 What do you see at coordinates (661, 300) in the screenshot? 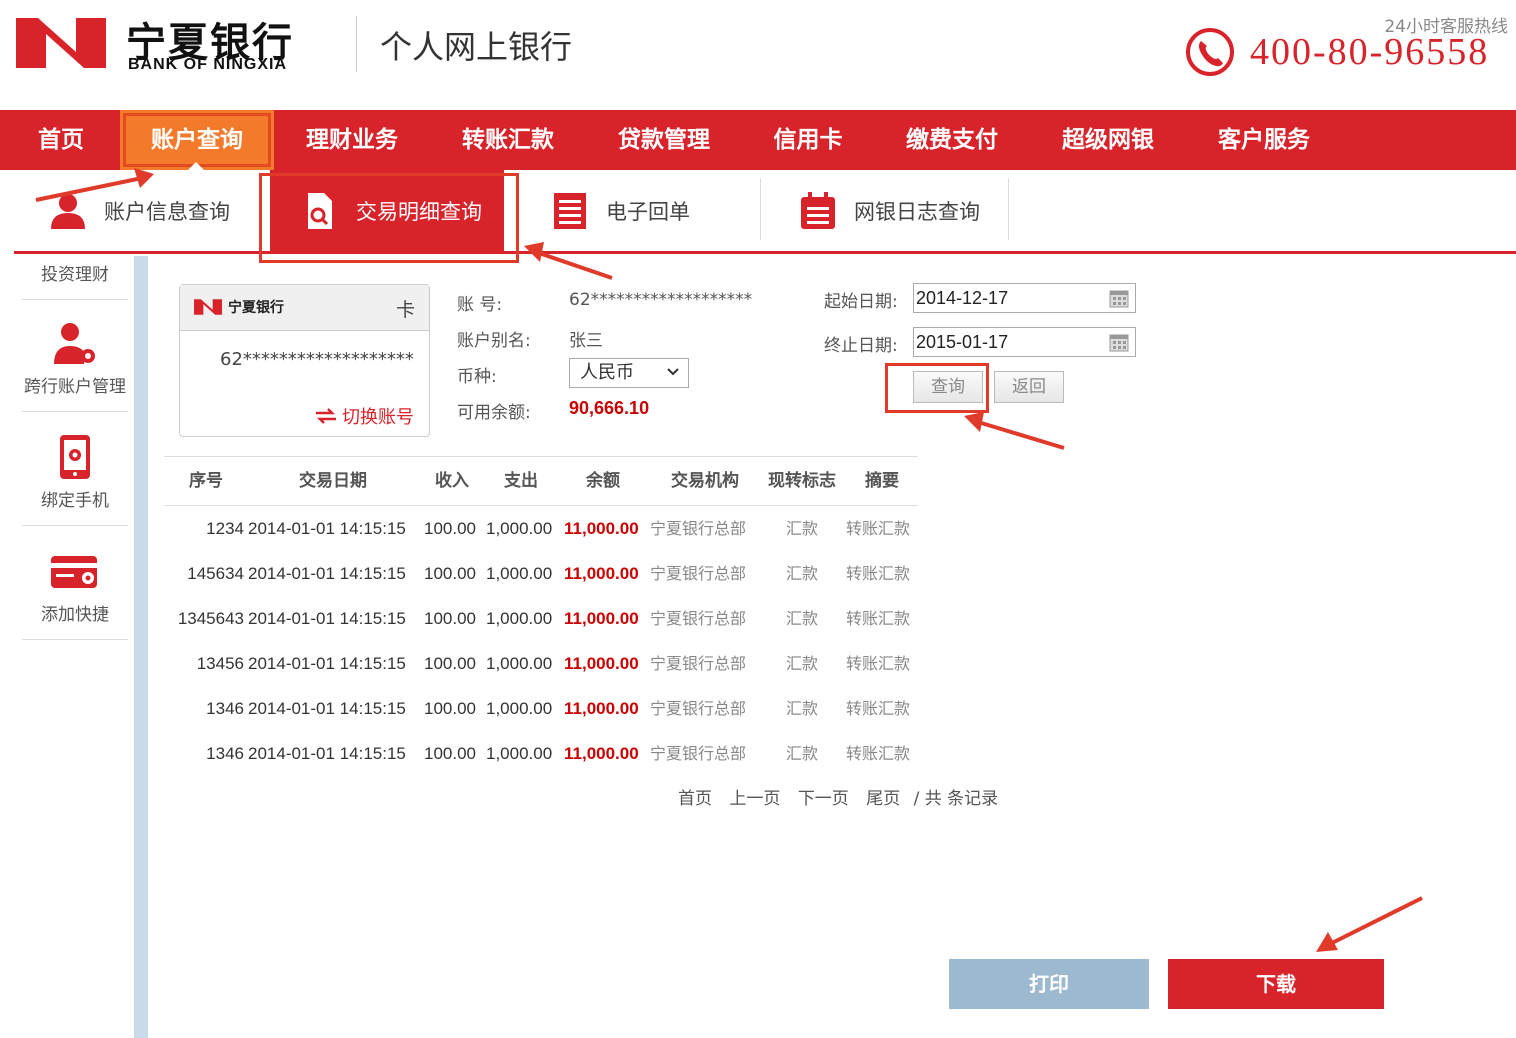
I see `account-number-value: 62*******************` at bounding box center [661, 300].